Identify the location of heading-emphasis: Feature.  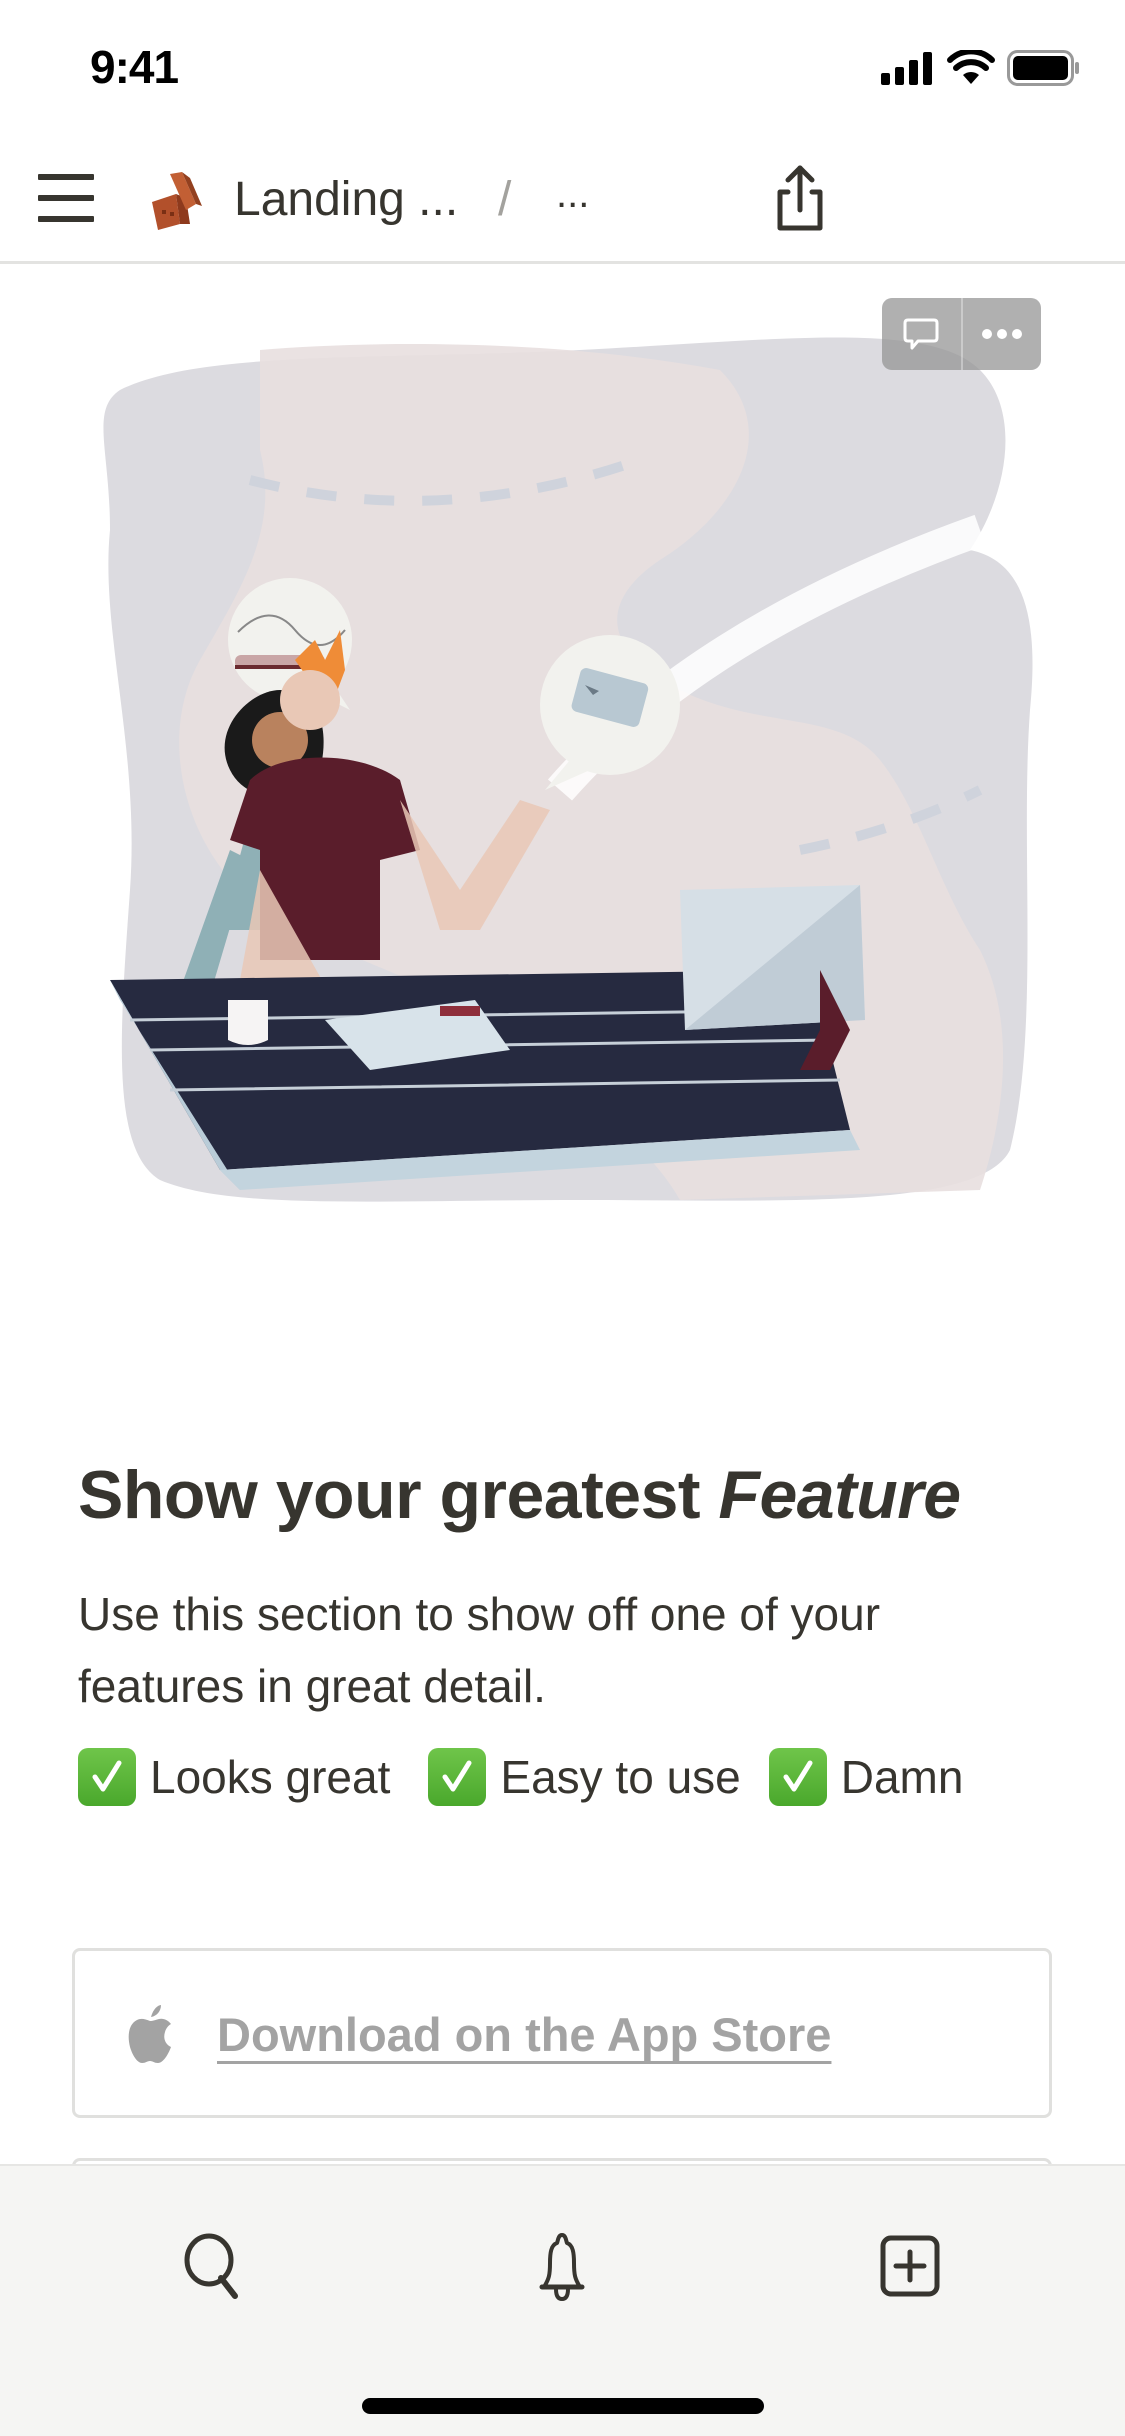
(839, 1495).